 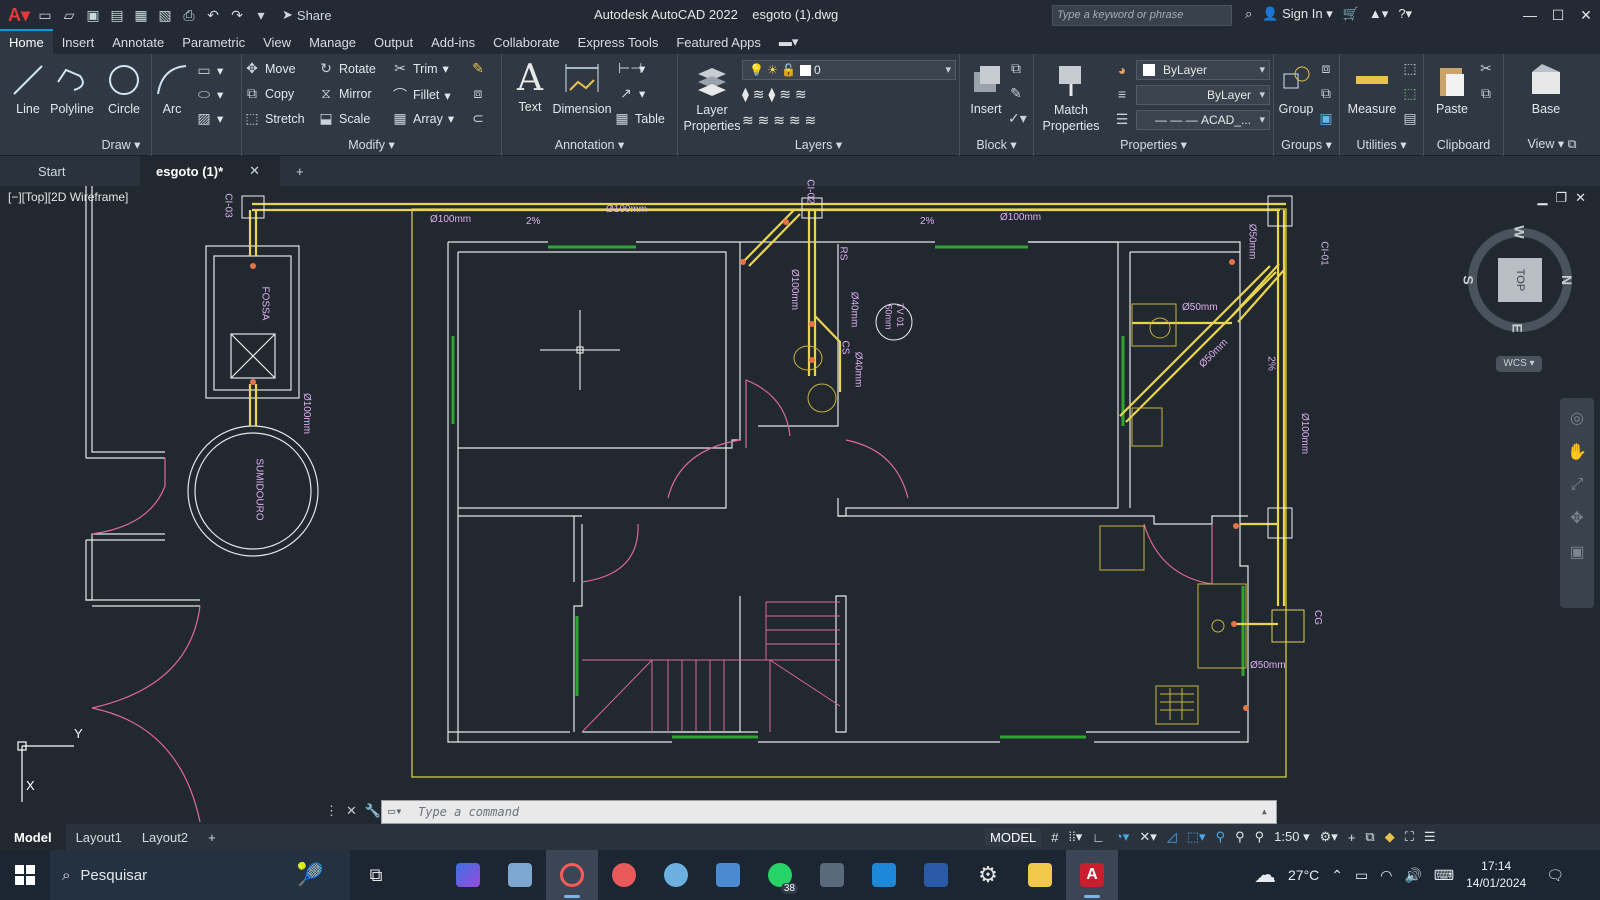 What do you see at coordinates (988, 875) in the screenshot?
I see `settings-app: ⚙` at bounding box center [988, 875].